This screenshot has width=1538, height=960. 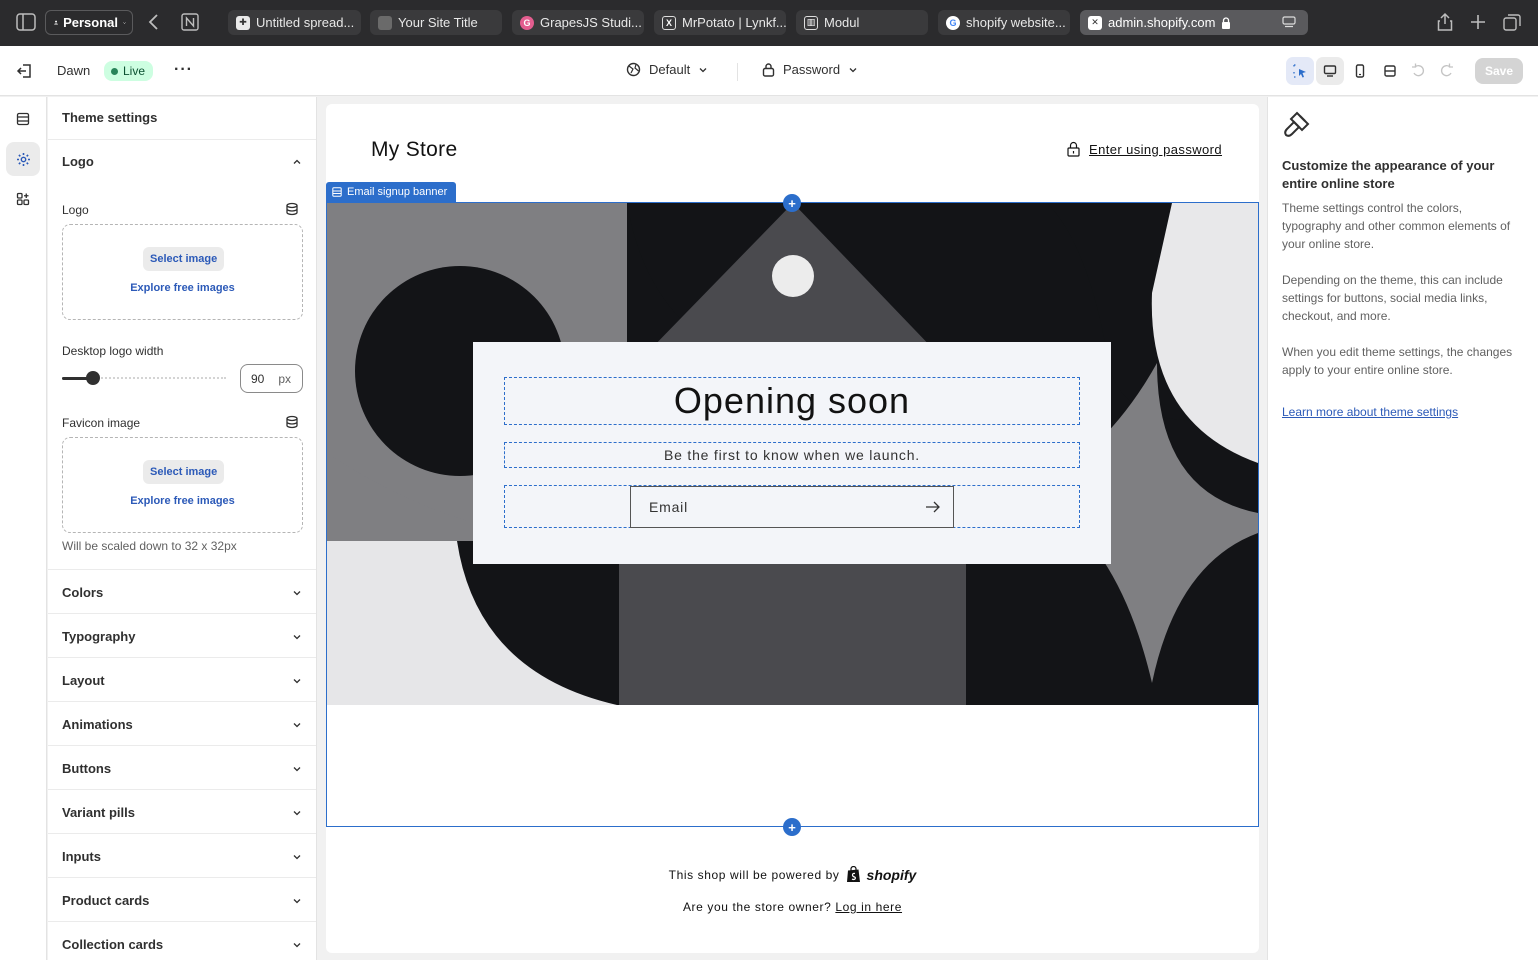 What do you see at coordinates (1512, 22) in the screenshot?
I see `tab-overview-icon` at bounding box center [1512, 22].